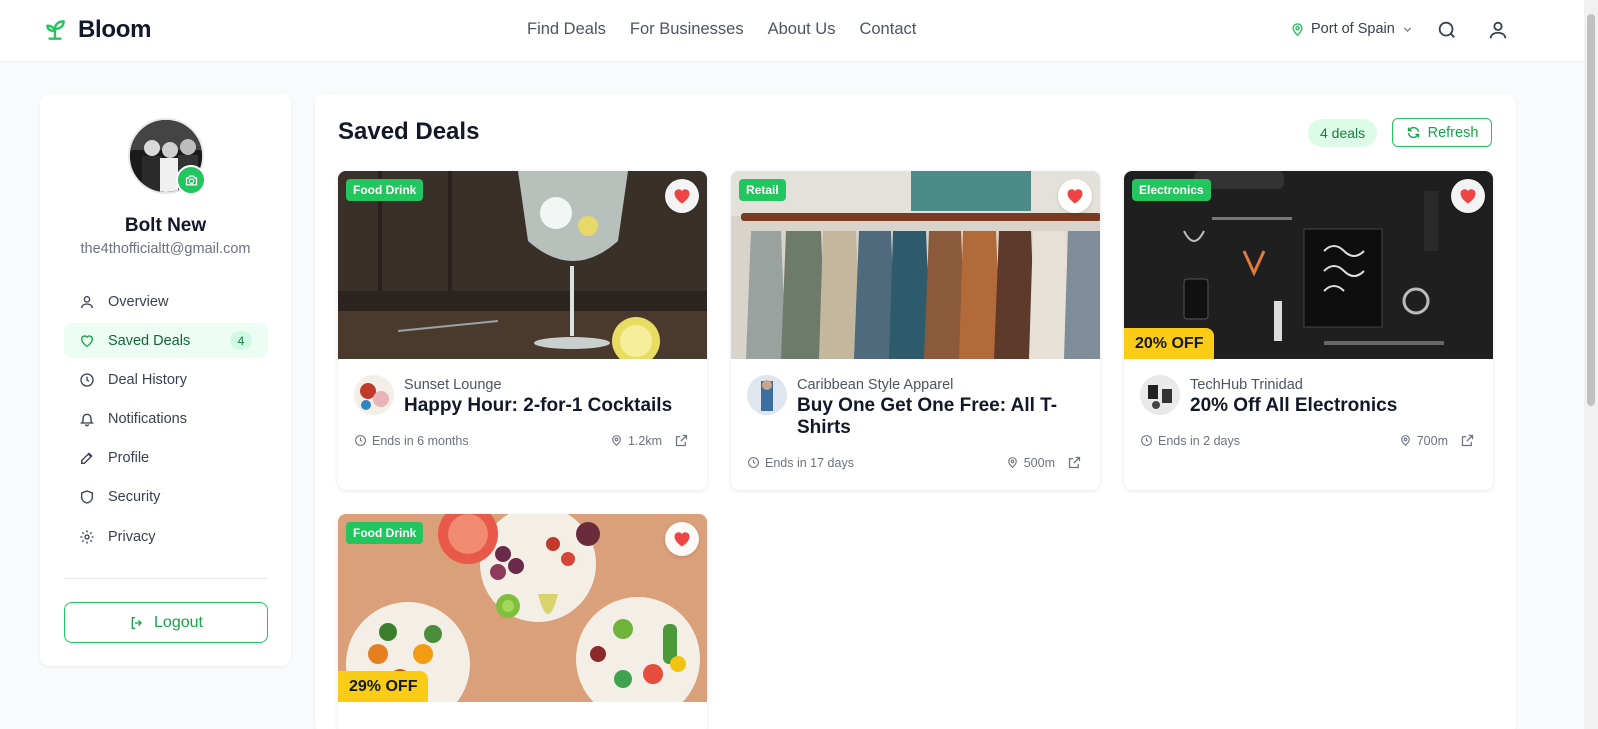 Image resolution: width=1598 pixels, height=729 pixels. Describe the element at coordinates (762, 190) in the screenshot. I see `category-tag: Retail` at that location.